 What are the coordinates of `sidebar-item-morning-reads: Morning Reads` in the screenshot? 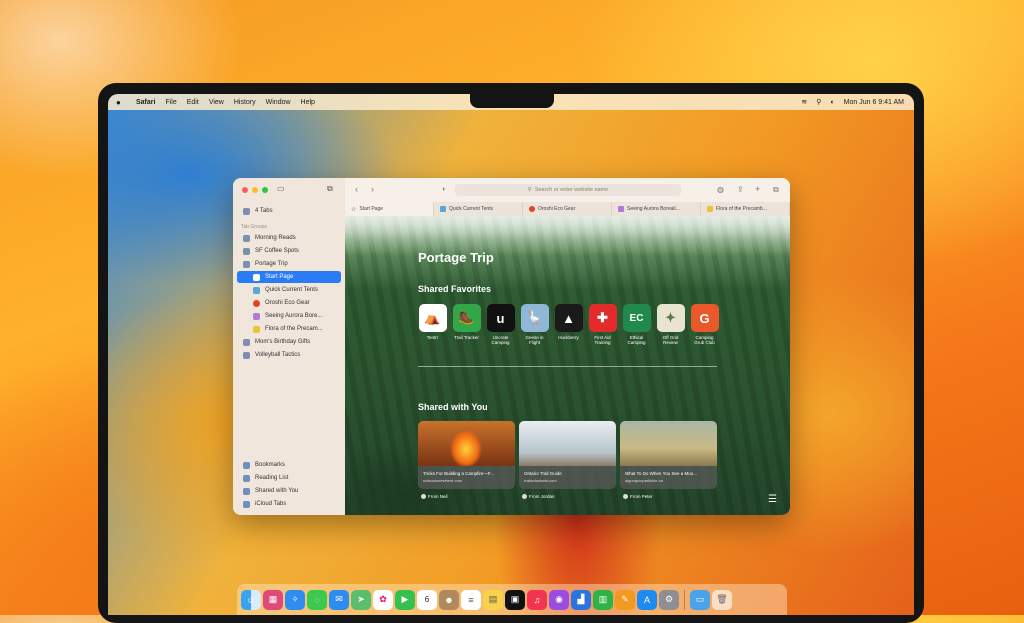 It's located at (289, 238).